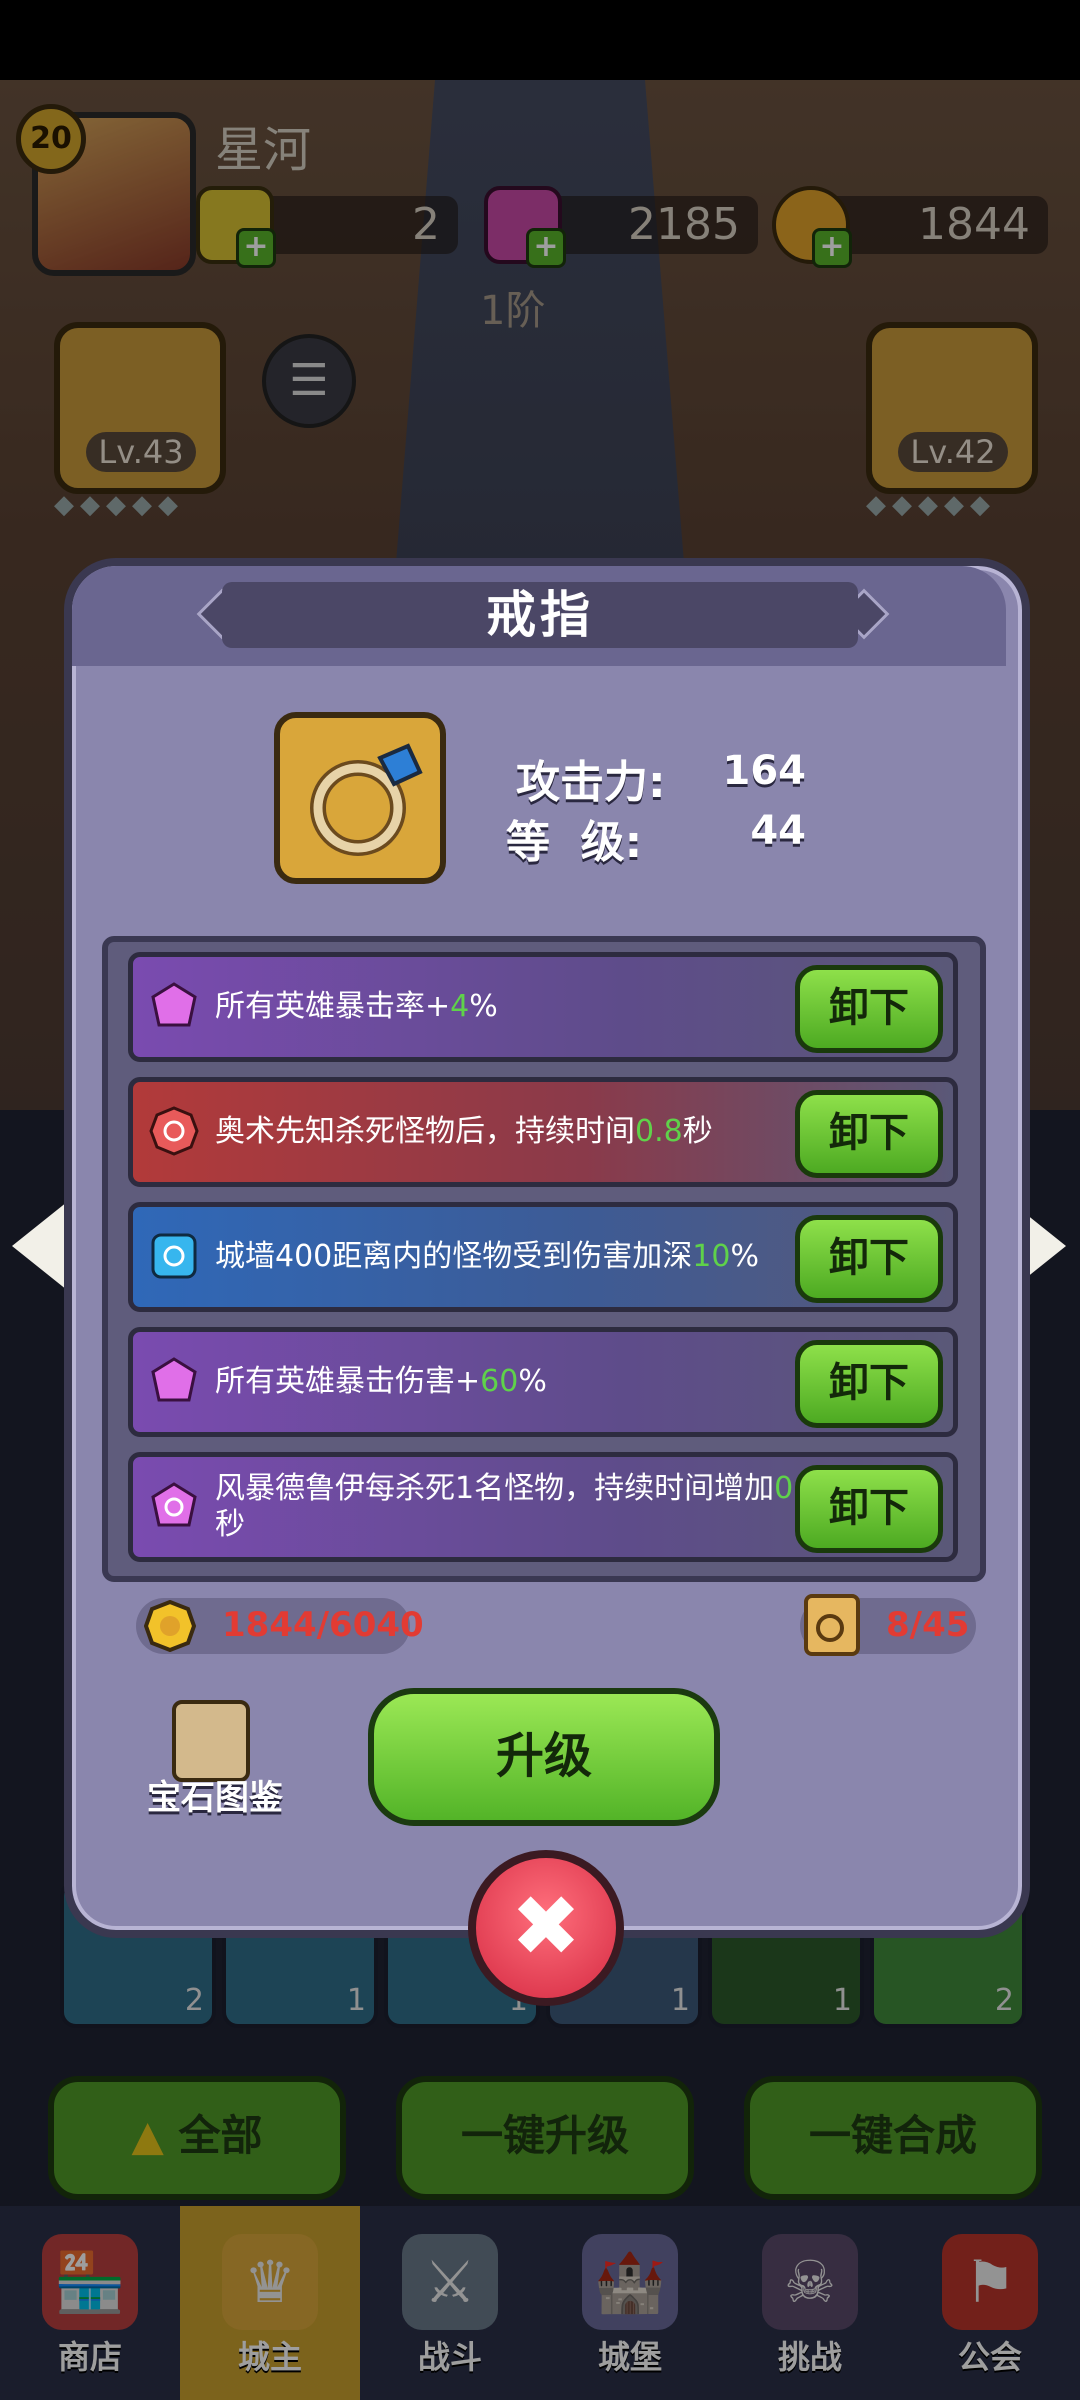 This screenshot has height=2400, width=1080. I want to click on blue-gem-icon, so click(174, 1256).